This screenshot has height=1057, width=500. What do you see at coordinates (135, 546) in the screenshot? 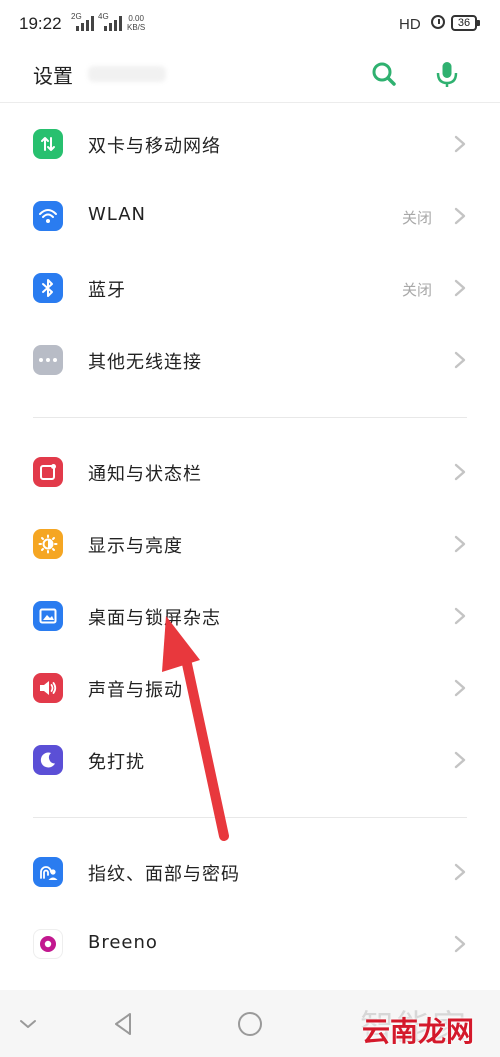
I see `item-label: 显示与亮度` at bounding box center [135, 546].